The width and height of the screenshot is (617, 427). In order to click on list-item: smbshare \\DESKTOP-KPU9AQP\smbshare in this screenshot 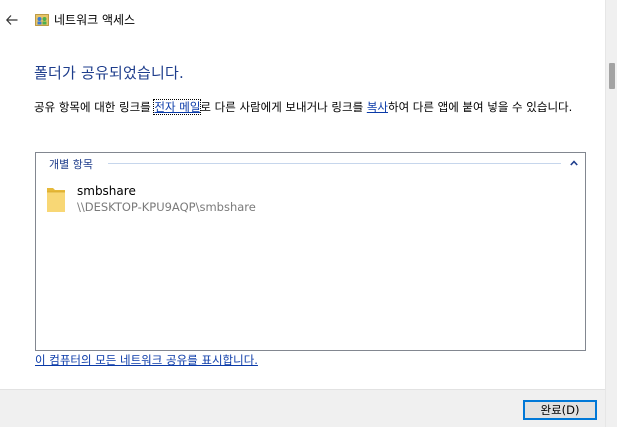, I will do `click(194, 199)`.